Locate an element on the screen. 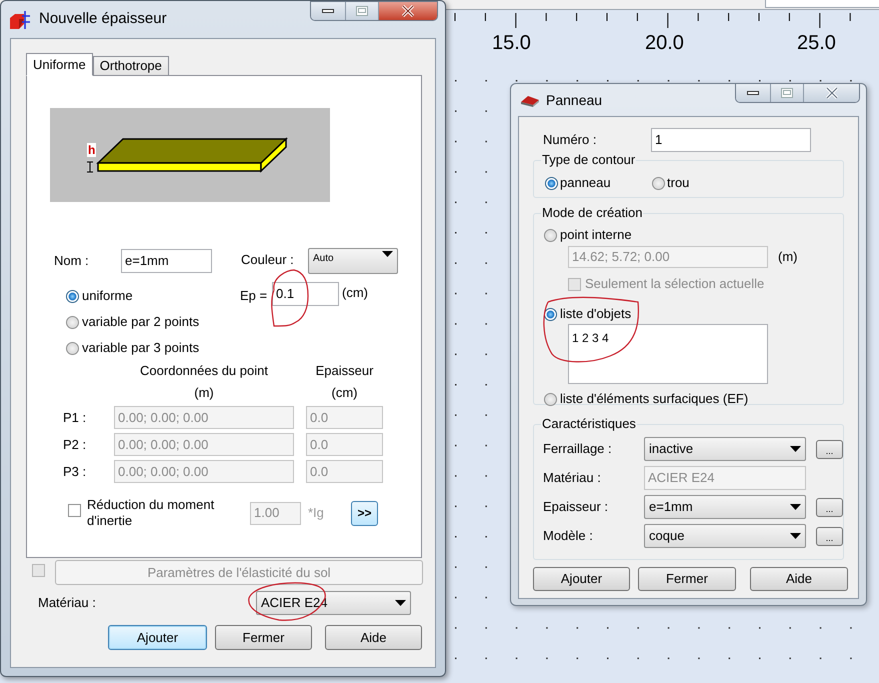 The width and height of the screenshot is (879, 683). field-label: Couleur : is located at coordinates (268, 260).